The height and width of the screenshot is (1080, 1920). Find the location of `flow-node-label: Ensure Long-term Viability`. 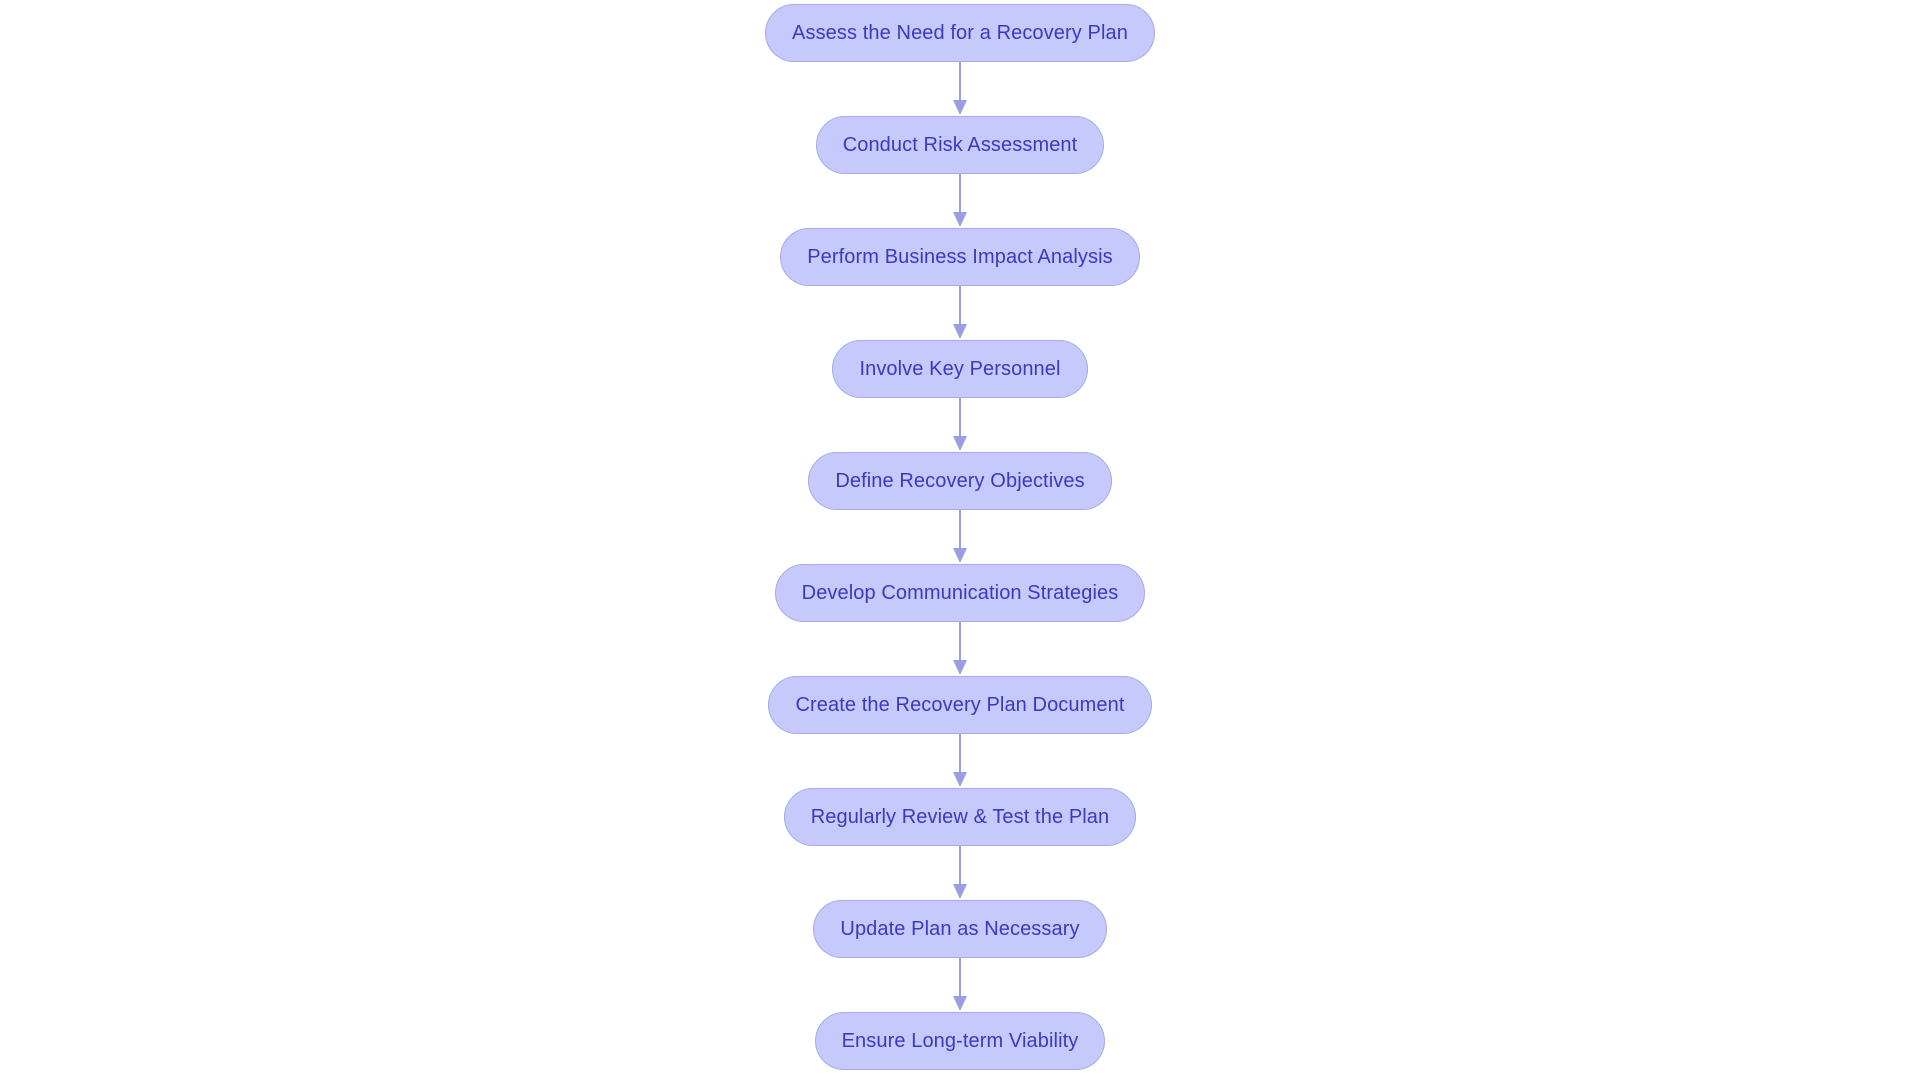

flow-node-label: Ensure Long-term Viability is located at coordinates (960, 1041).